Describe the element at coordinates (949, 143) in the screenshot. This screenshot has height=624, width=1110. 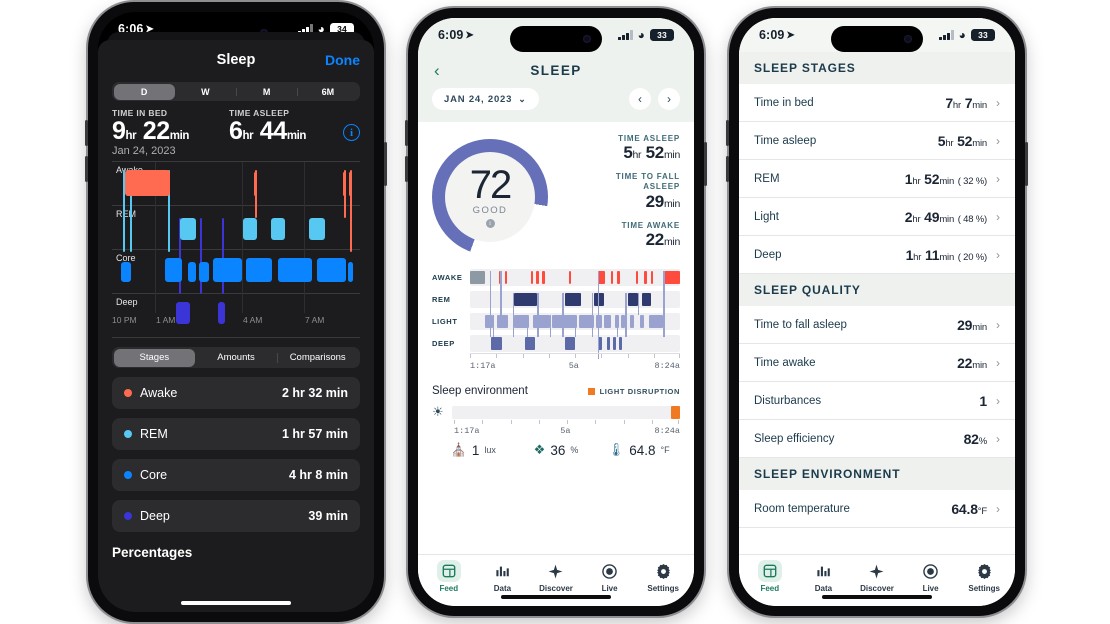
I see `row-hr-unit: hr` at that location.